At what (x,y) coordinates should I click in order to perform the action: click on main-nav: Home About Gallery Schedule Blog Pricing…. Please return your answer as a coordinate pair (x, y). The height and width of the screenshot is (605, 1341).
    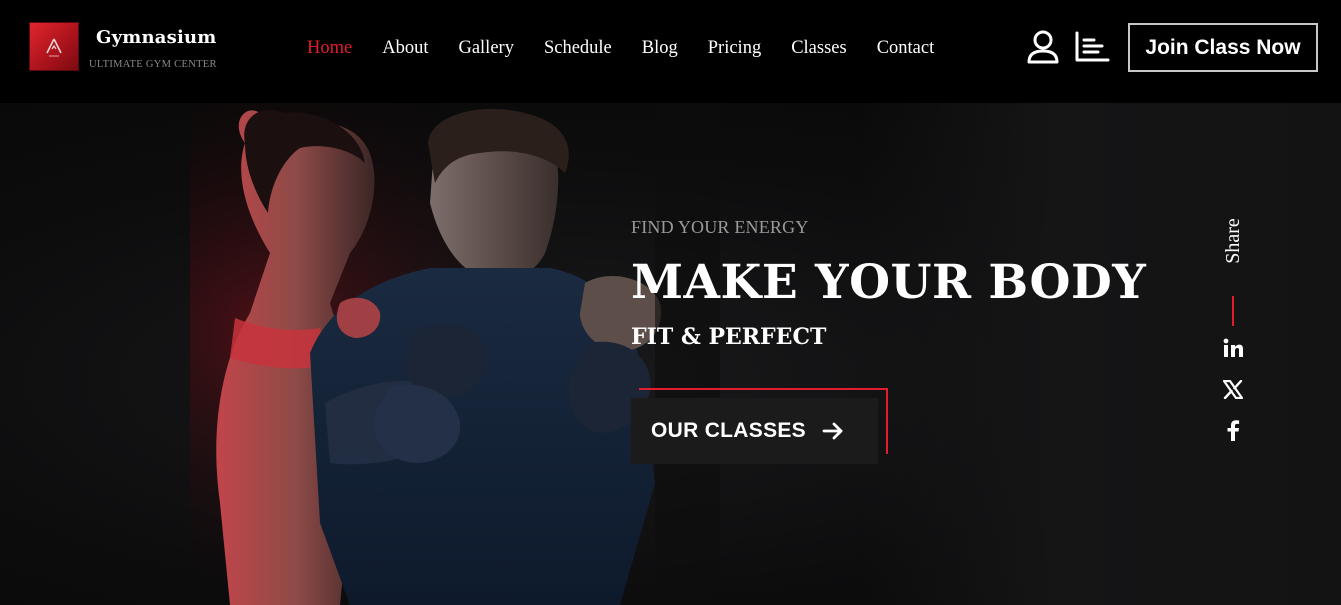
    Looking at the image, I should click on (635, 48).